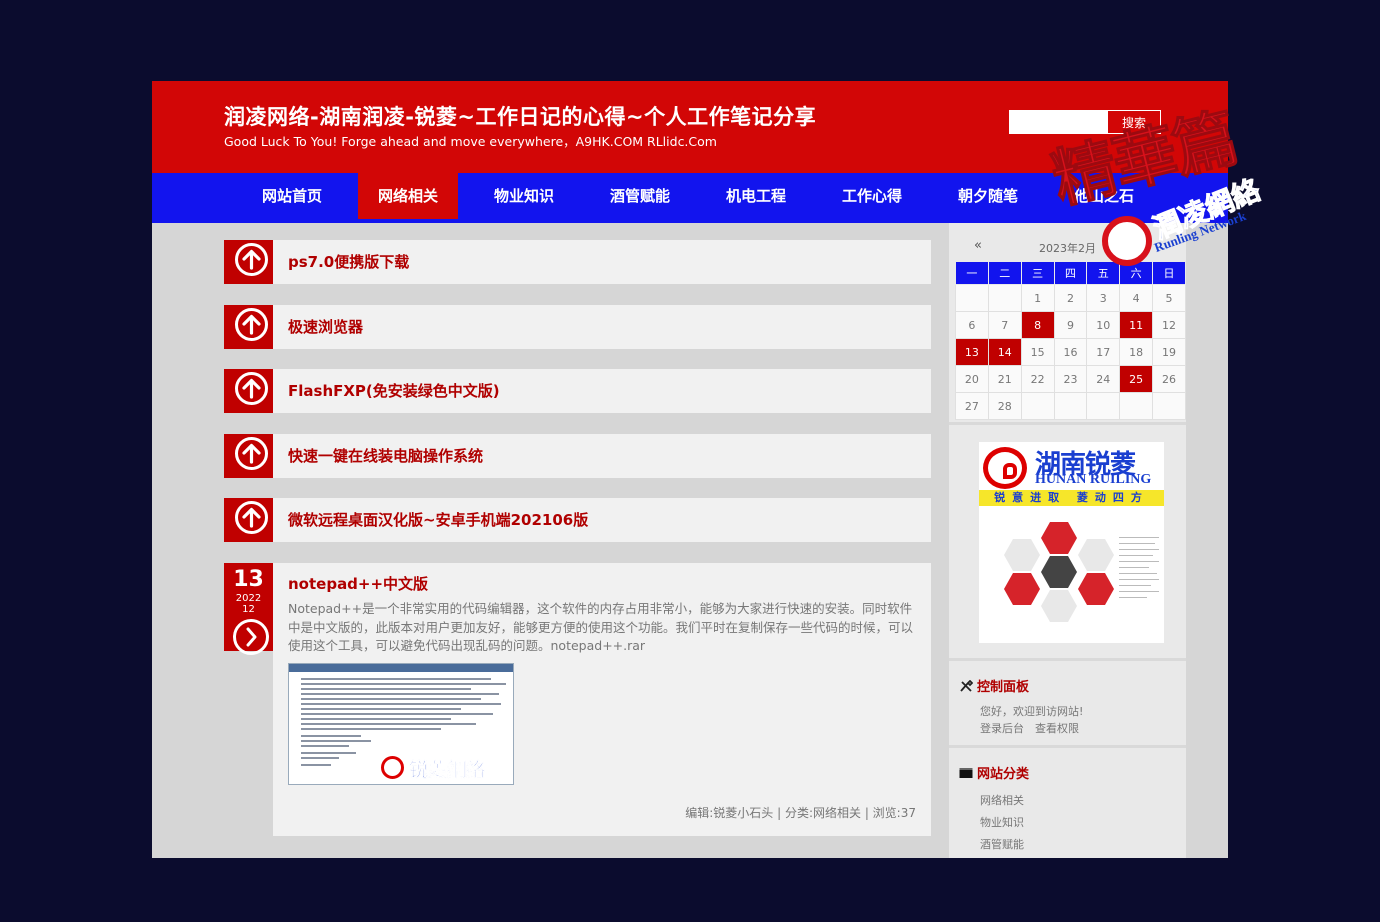  Describe the element at coordinates (1003, 687) in the screenshot. I see `control-panel-title: 控制面板` at that location.